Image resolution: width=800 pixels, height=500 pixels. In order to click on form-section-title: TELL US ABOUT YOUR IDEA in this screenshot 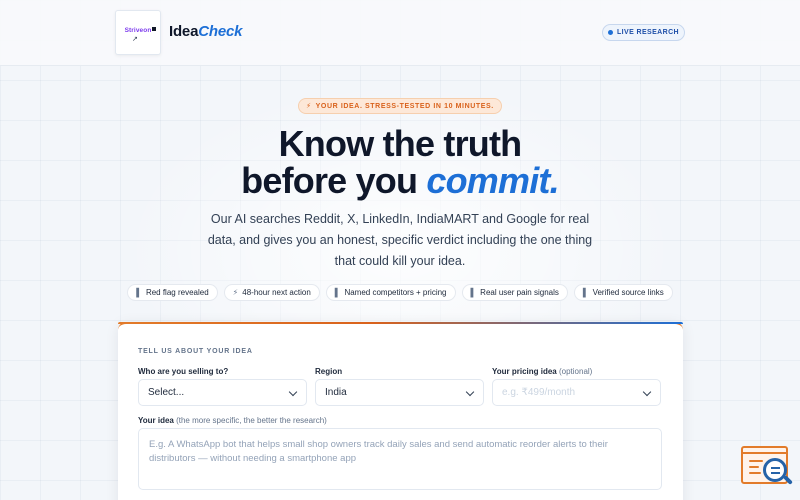, I will do `click(195, 351)`.